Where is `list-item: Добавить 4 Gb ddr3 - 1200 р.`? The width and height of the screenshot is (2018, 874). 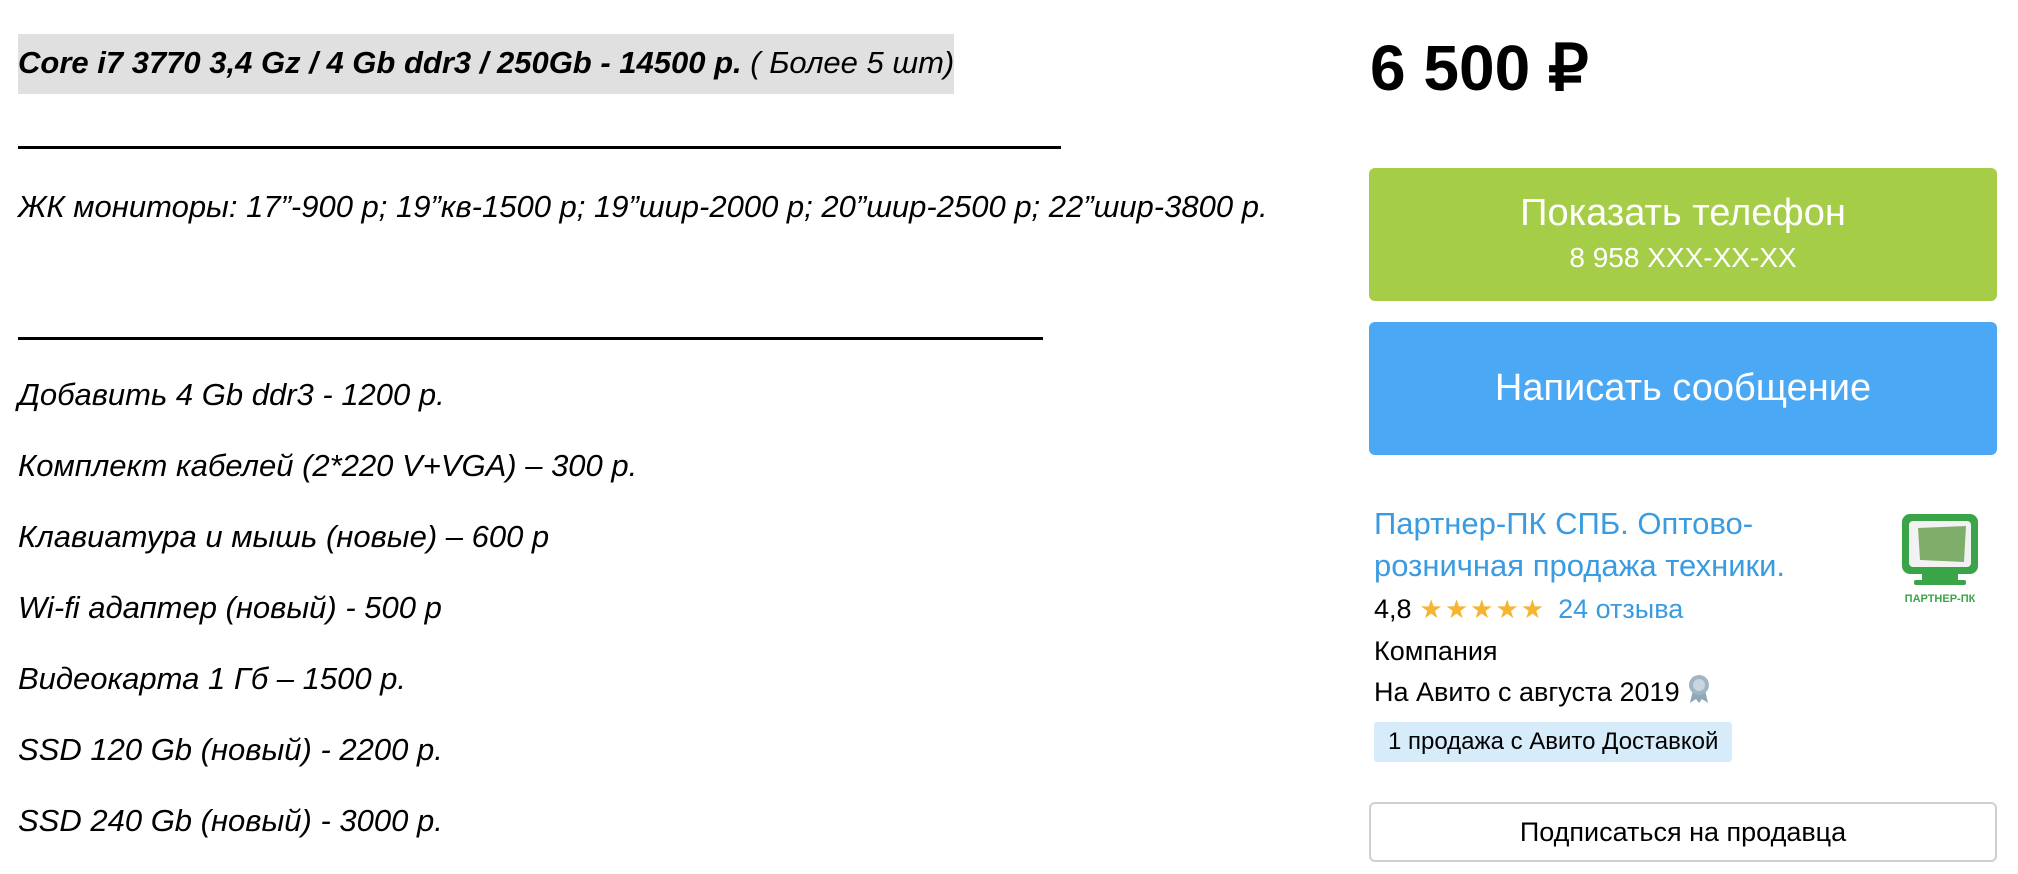 list-item: Добавить 4 Gb ddr3 - 1200 р. is located at coordinates (231, 394).